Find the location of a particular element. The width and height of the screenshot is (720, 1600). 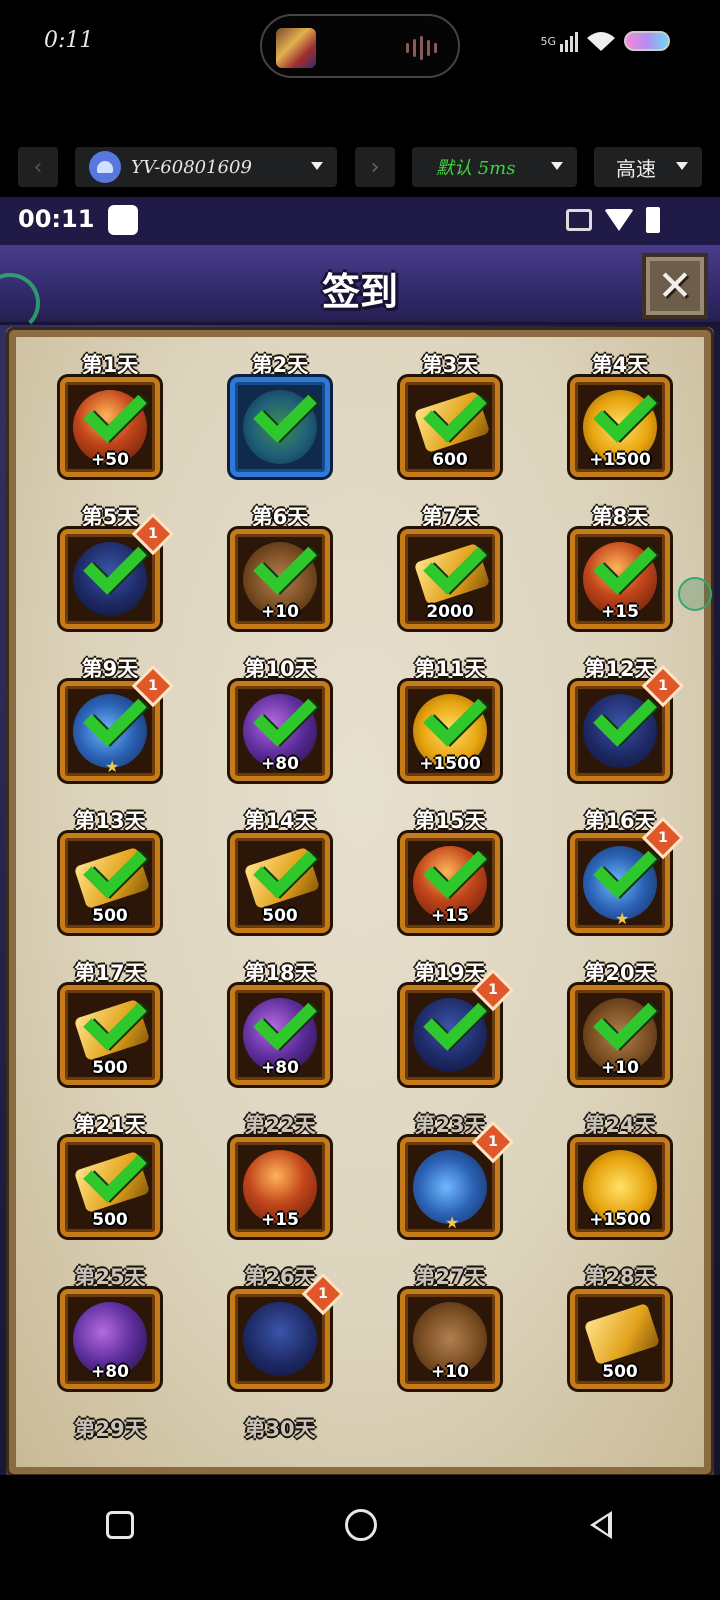

day-cell: 第24天 +1500 is located at coordinates (620, 1184).